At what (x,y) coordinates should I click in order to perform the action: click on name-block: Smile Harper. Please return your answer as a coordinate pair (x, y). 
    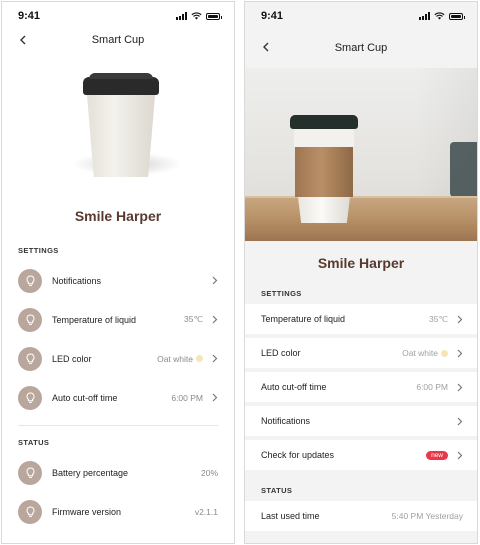
    Looking at the image, I should click on (361, 263).